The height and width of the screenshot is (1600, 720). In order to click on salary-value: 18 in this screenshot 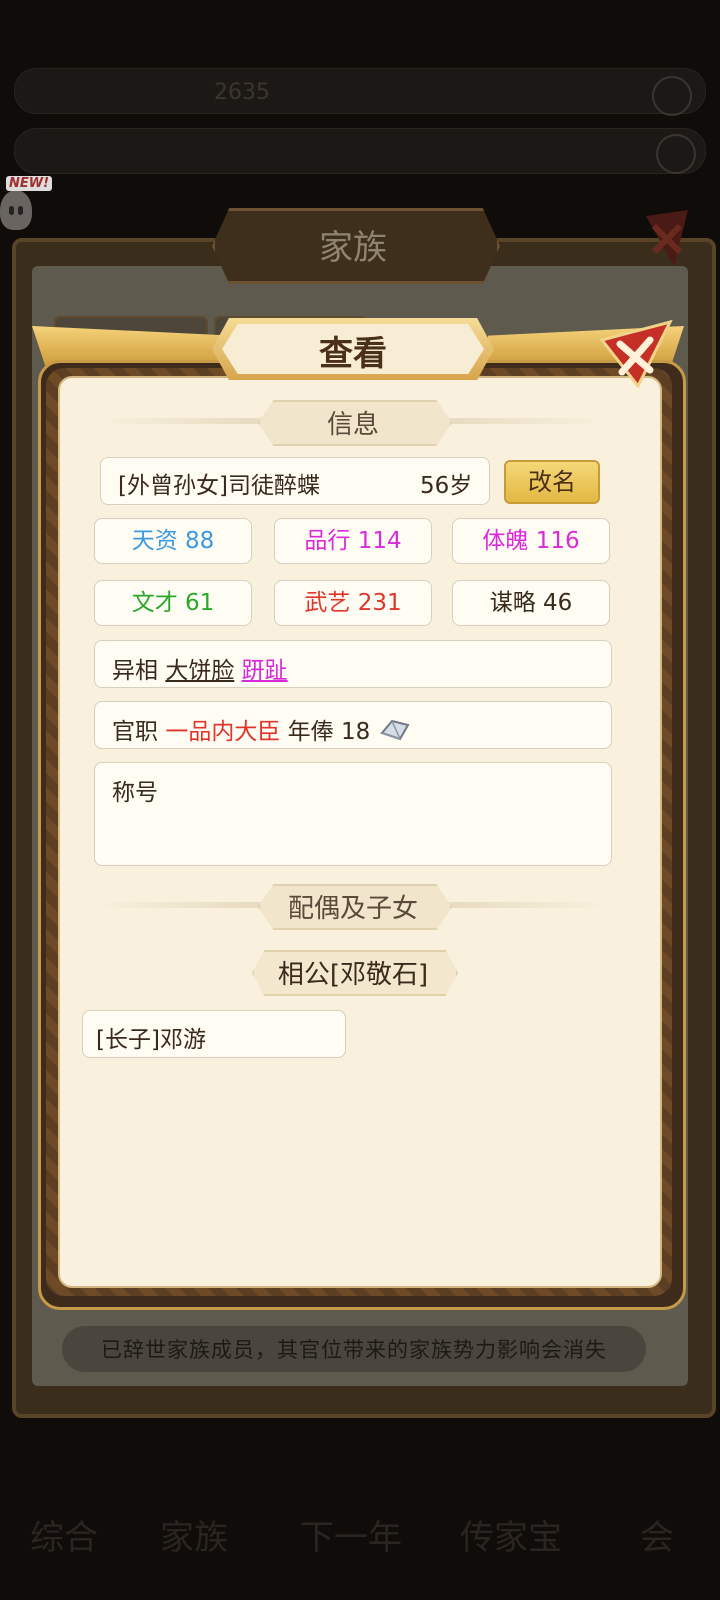, I will do `click(355, 732)`.